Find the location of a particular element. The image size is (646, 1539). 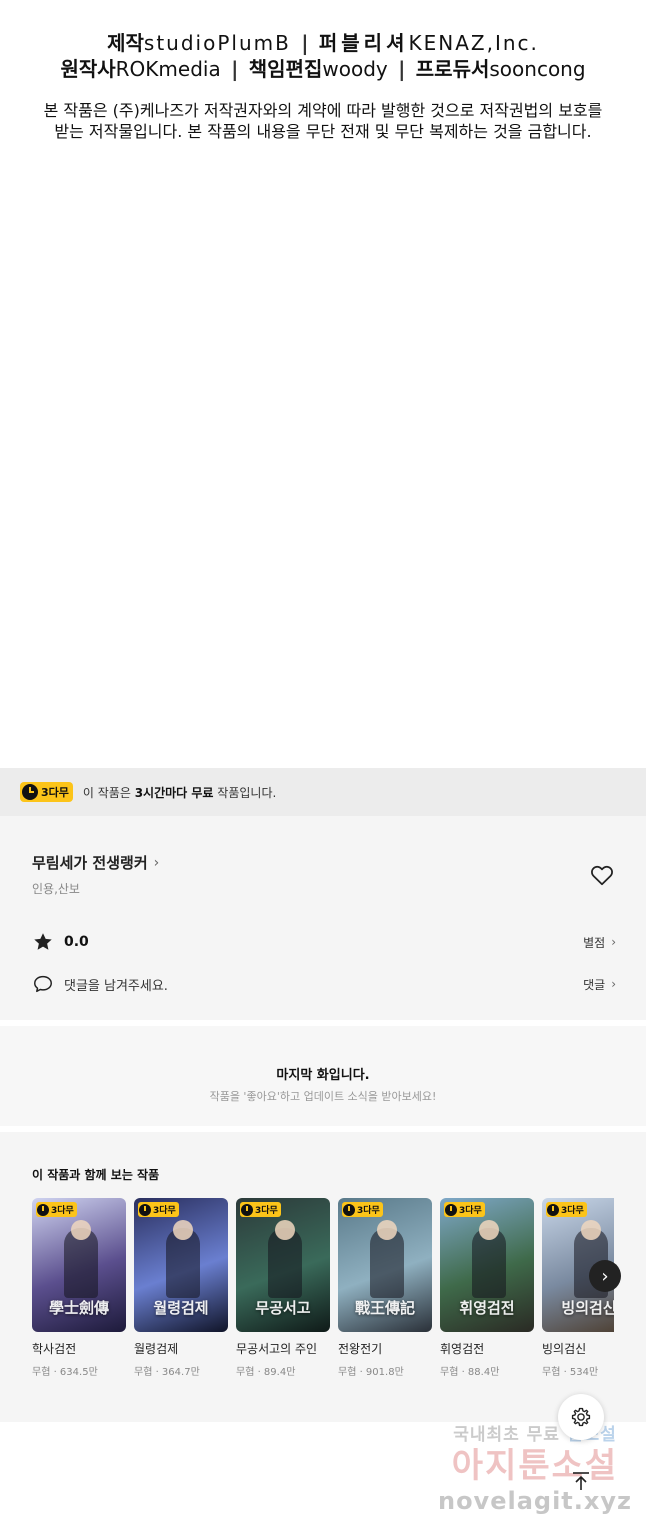

banner-text-bold: 3시간마다 무료 is located at coordinates (174, 792).